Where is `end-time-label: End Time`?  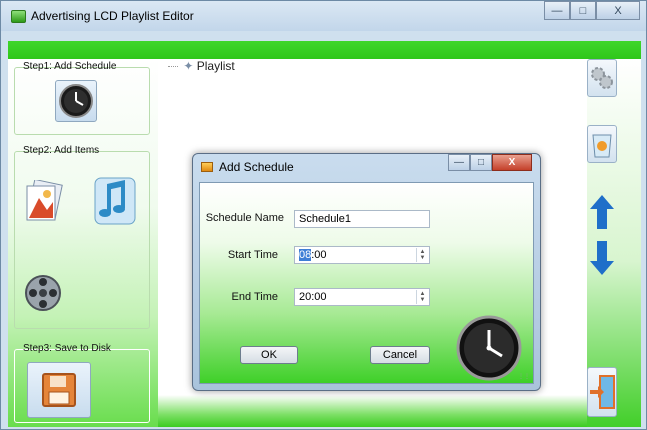
end-time-label: End Time is located at coordinates (254, 297).